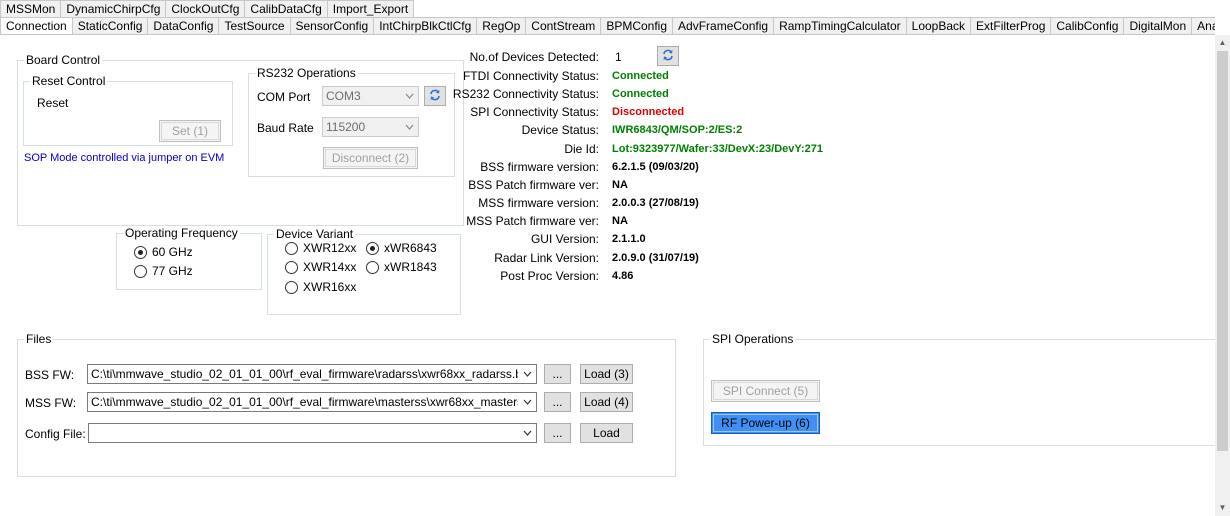 This screenshot has width=1230, height=516. Describe the element at coordinates (564, 239) in the screenshot. I see `device-info-label: GUI Version:` at that location.